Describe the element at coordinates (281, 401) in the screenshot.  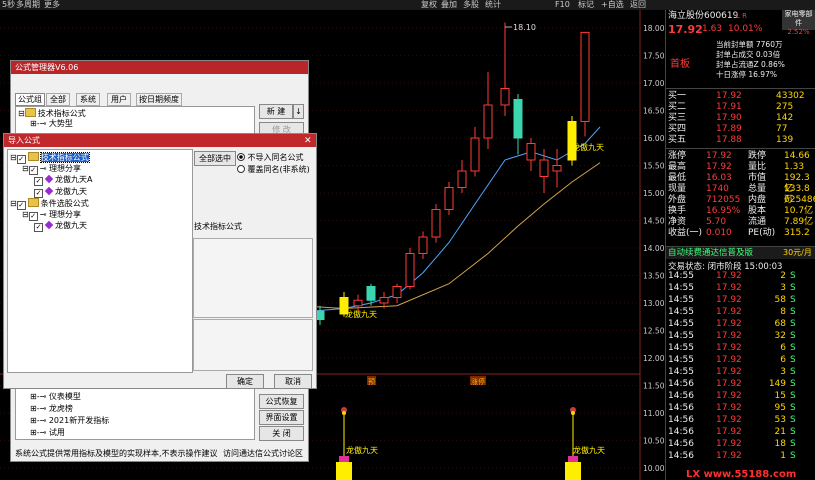
I see `restore-button: 公式恢复` at that location.